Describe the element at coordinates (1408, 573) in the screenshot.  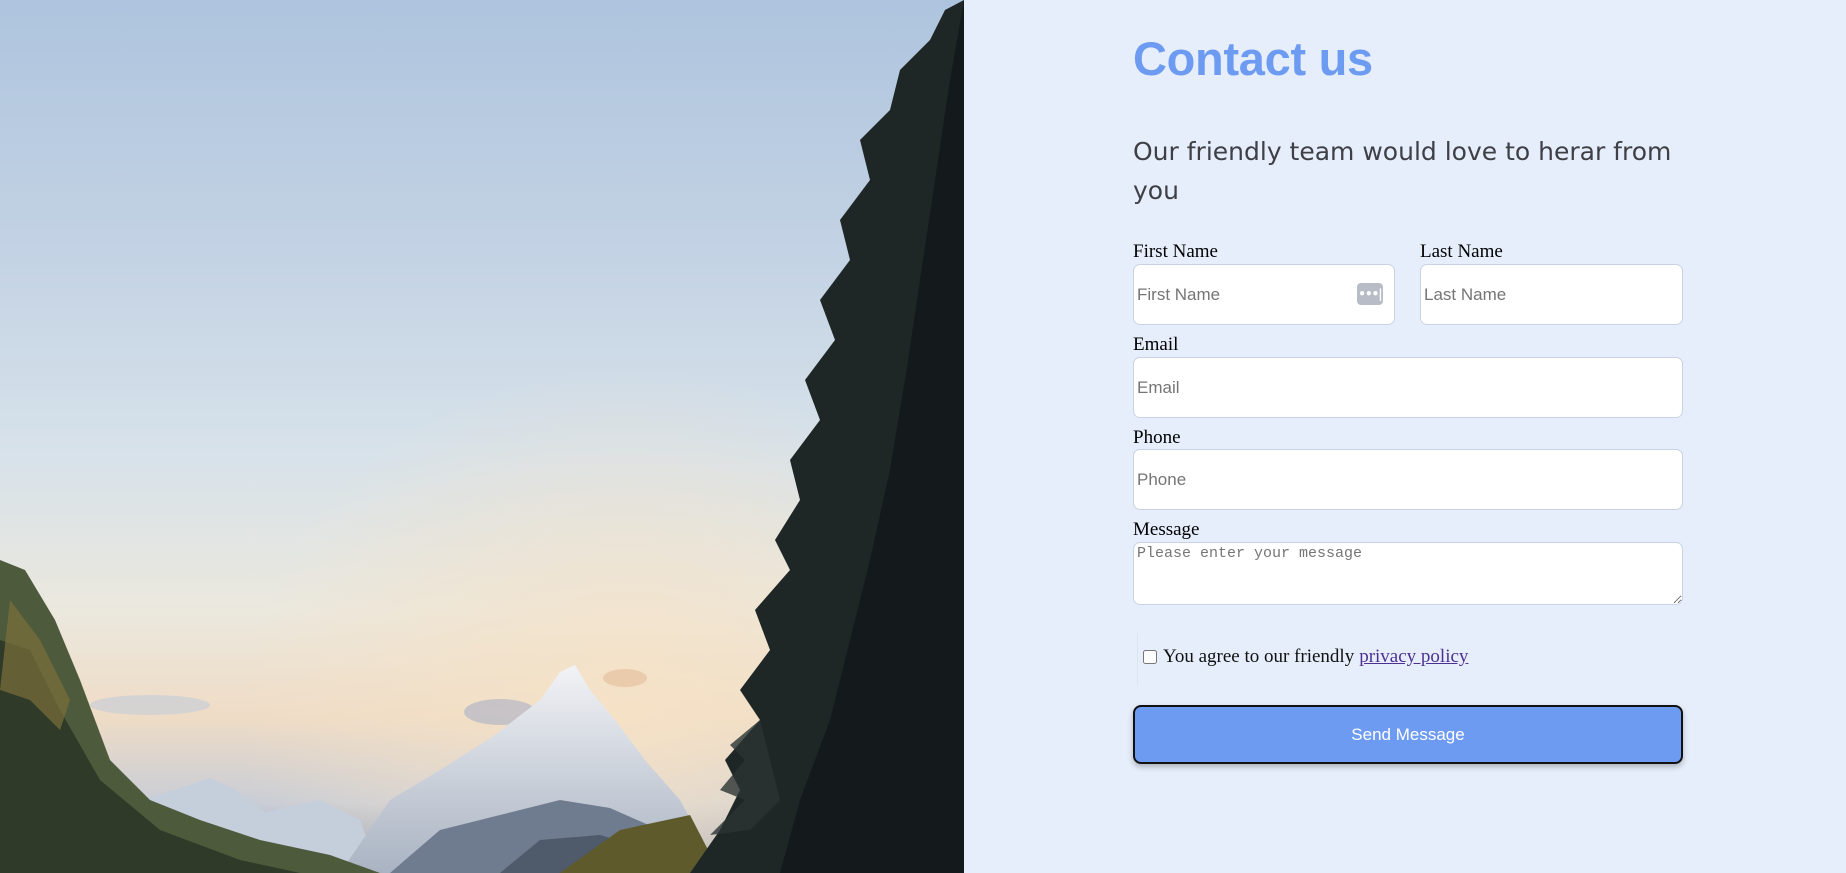
I see `message-textarea` at that location.